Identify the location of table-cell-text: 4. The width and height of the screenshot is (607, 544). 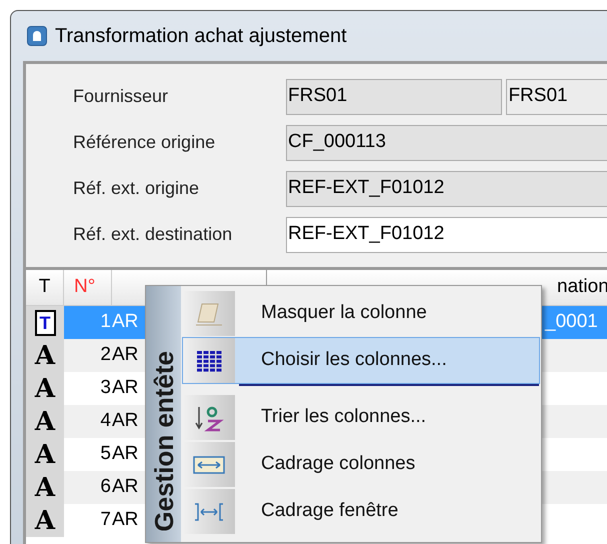
(105, 421).